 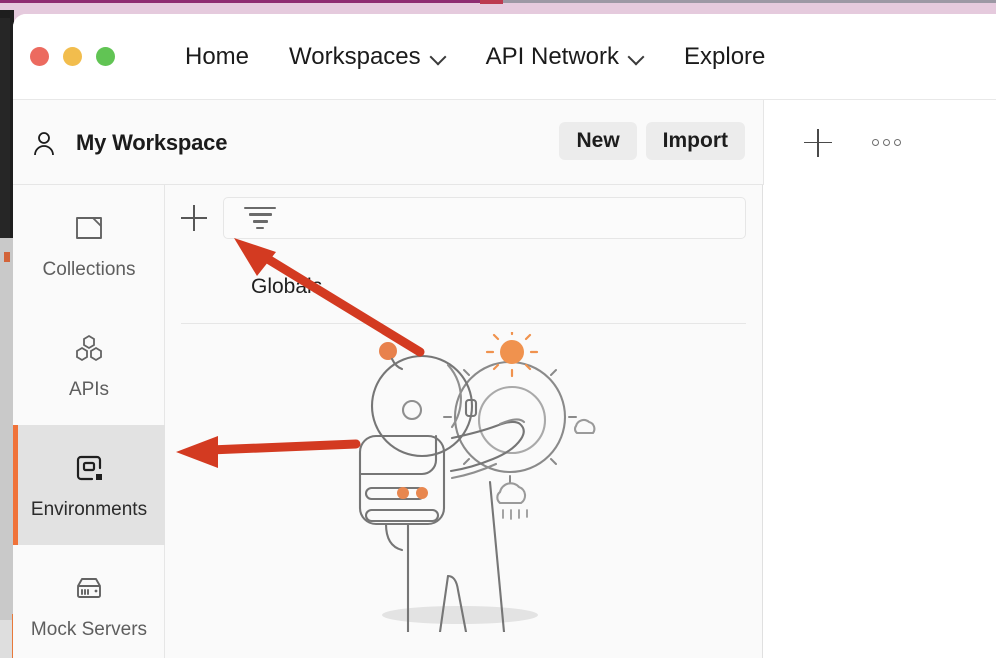 I want to click on workspace-bar-right, so click(x=879, y=142).